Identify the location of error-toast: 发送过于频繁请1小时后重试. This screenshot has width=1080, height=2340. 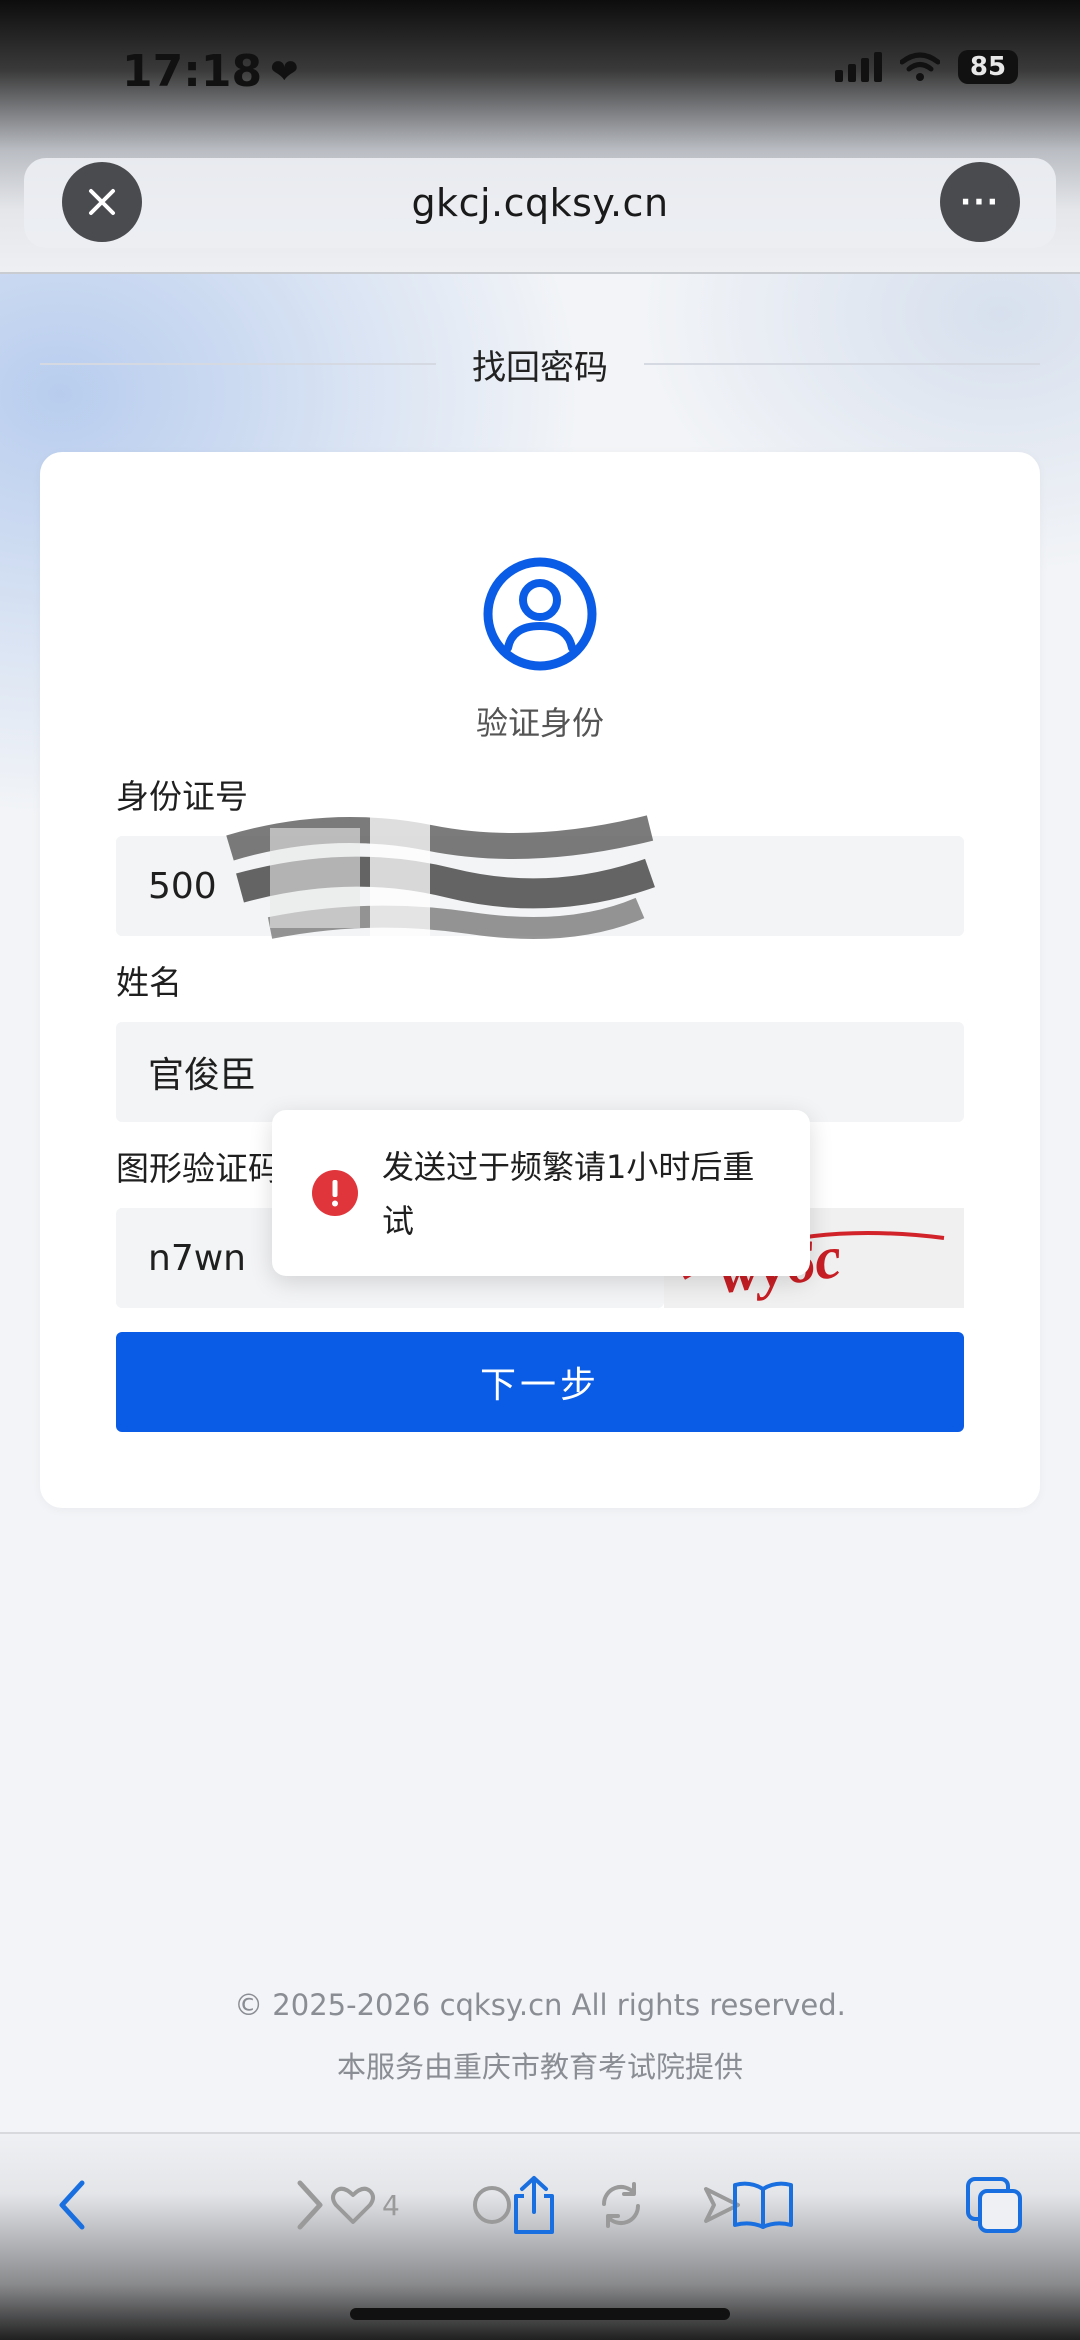
(541, 1193).